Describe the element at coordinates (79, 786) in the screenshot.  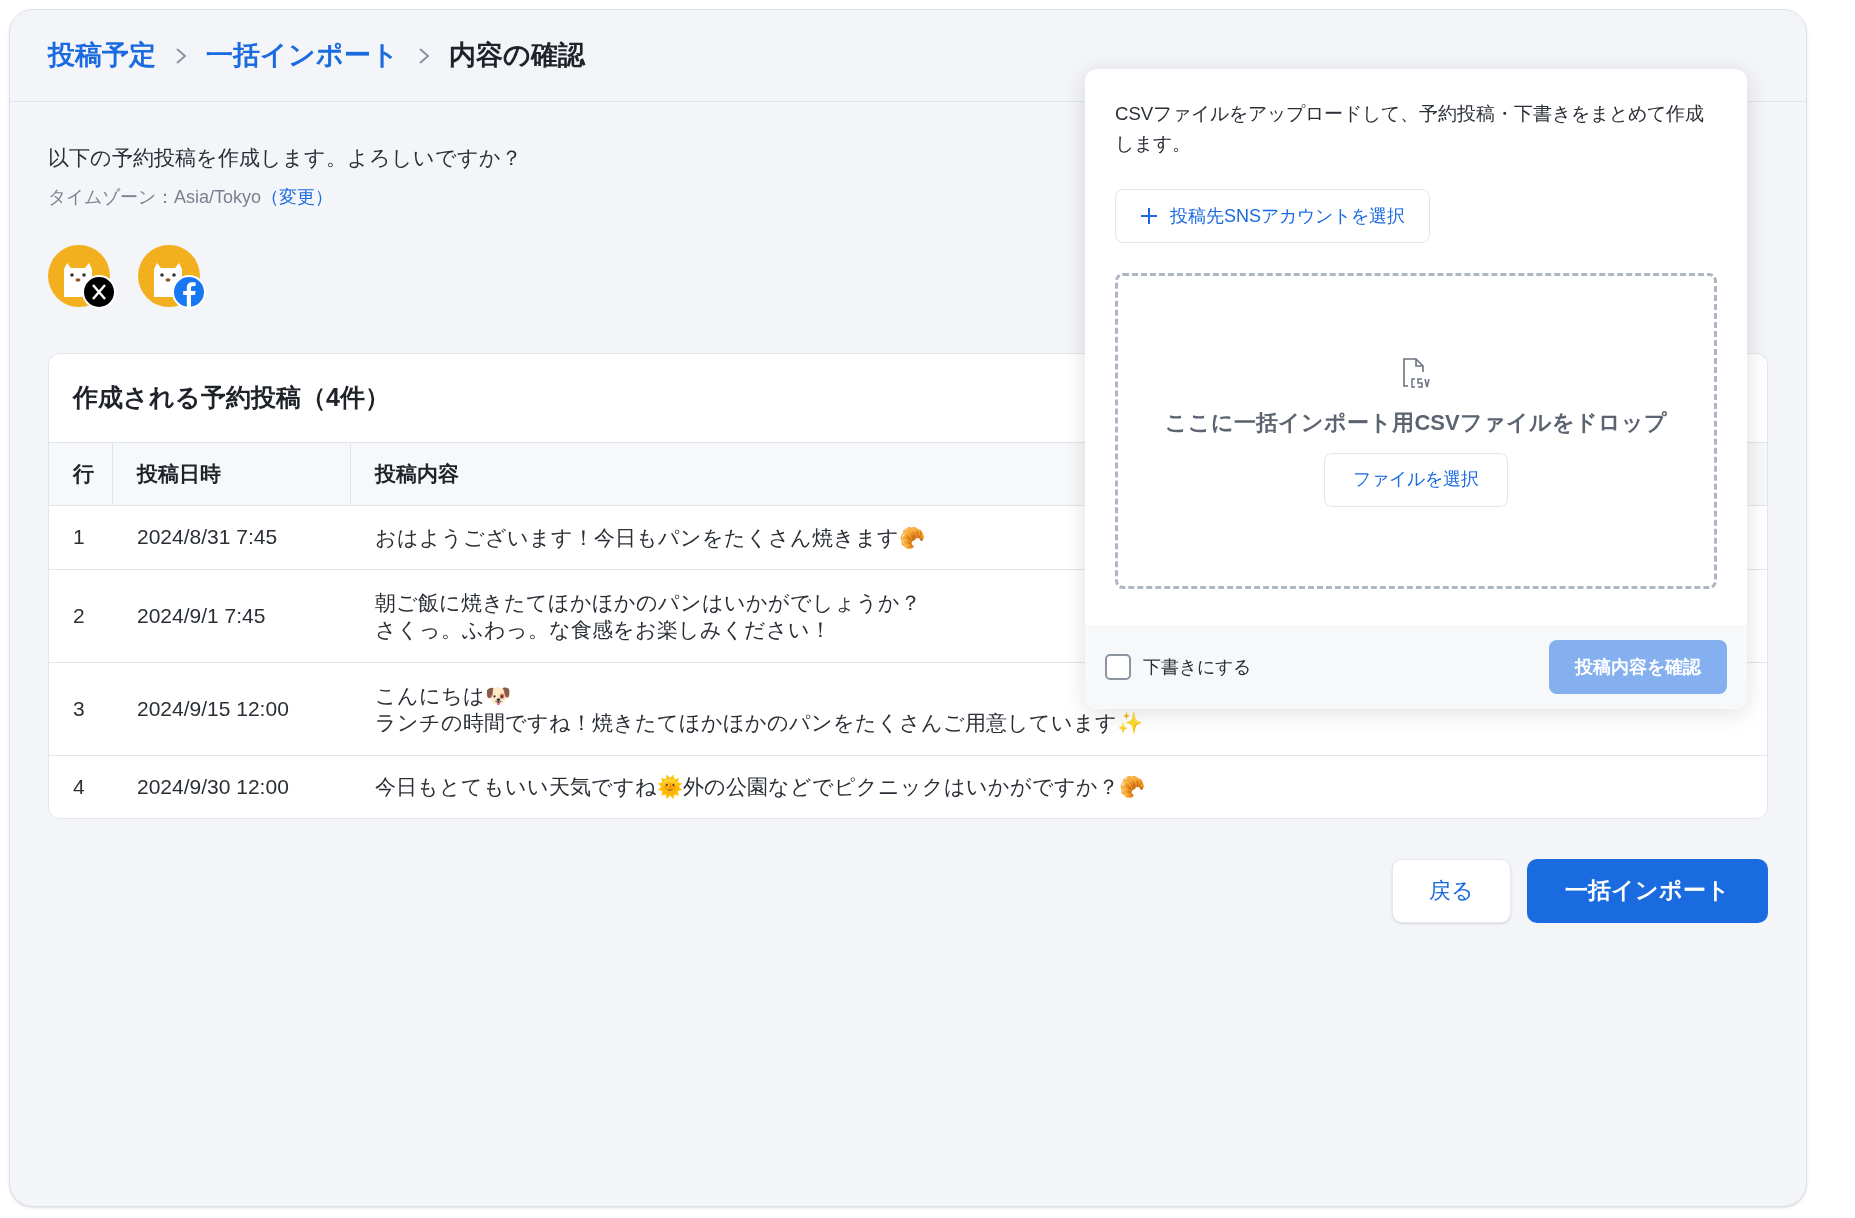
I see `table-cell-text: 4` at that location.